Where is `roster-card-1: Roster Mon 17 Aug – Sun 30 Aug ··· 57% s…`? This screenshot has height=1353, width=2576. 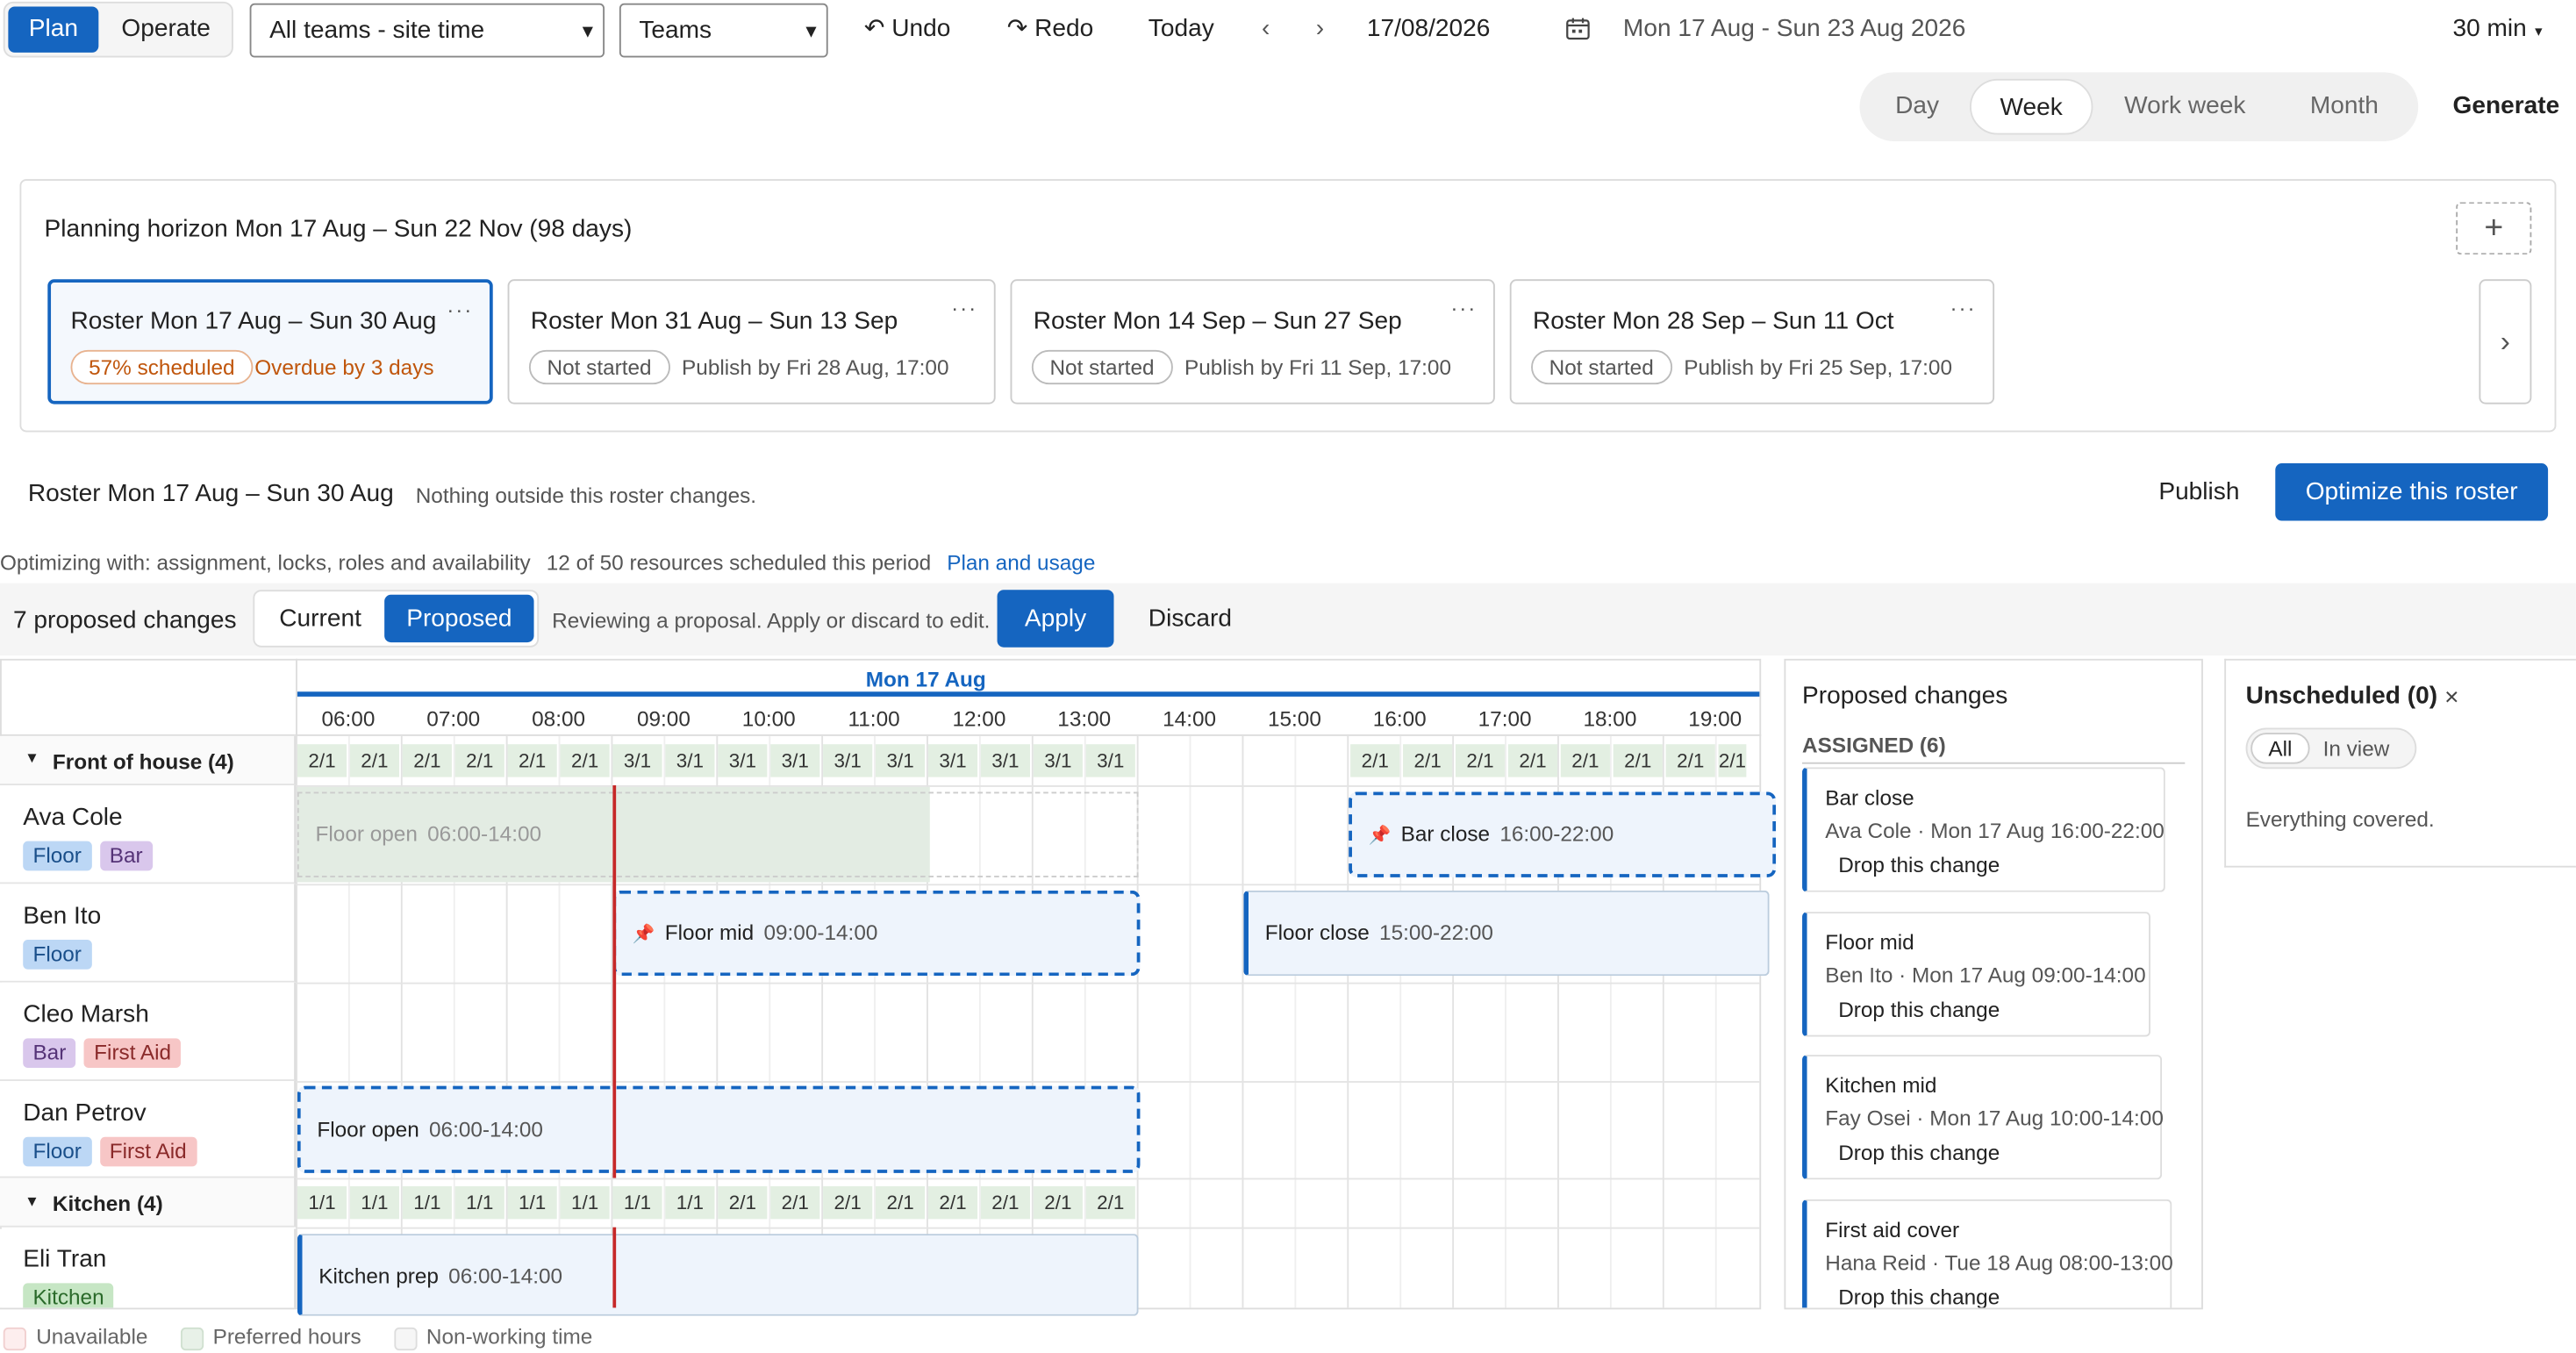 roster-card-1: Roster Mon 17 Aug – Sun 30 Aug ··· 57% s… is located at coordinates (270, 341).